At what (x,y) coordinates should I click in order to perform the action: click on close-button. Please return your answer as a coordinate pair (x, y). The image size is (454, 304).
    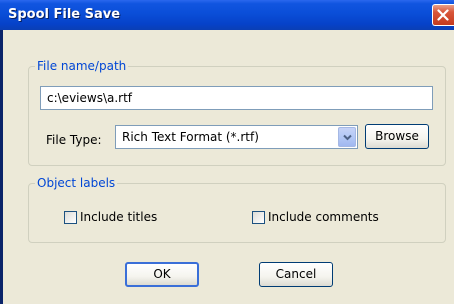
    Looking at the image, I should click on (443, 15).